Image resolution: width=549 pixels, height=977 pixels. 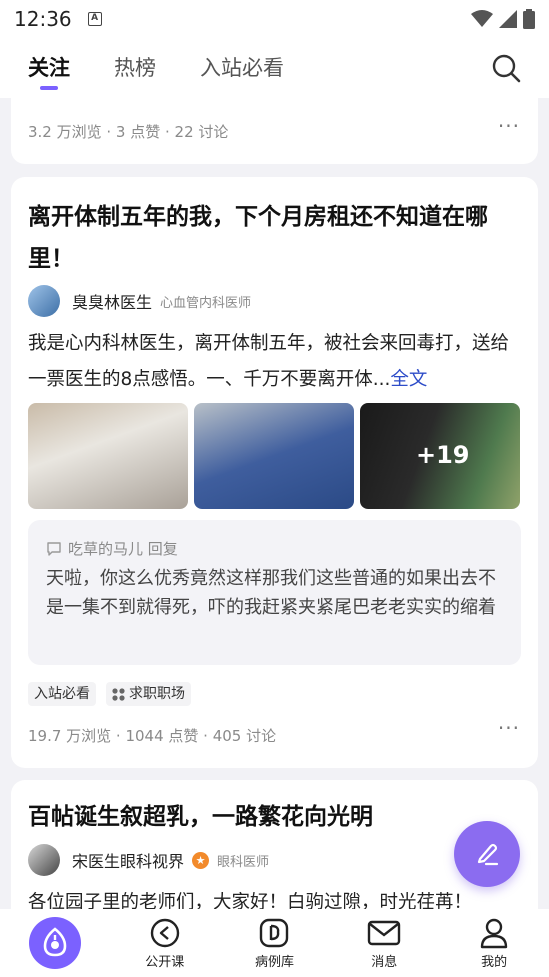 I want to click on battery-icon, so click(x=529, y=19).